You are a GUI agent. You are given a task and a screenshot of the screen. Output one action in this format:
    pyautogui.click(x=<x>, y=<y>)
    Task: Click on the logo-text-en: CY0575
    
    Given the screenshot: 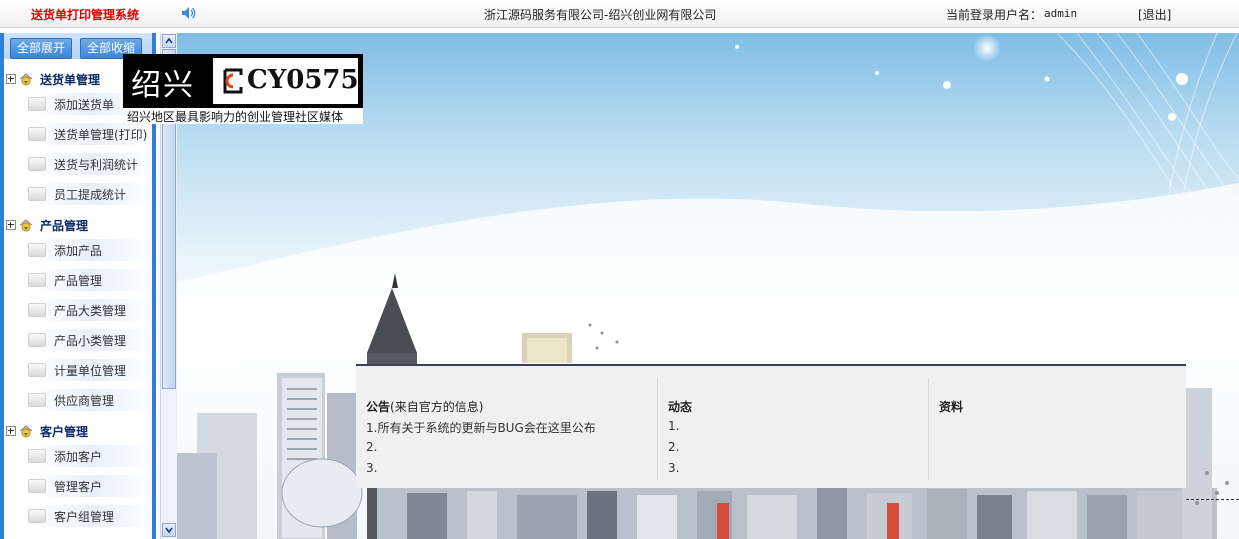 What is the action you would take?
    pyautogui.click(x=303, y=80)
    